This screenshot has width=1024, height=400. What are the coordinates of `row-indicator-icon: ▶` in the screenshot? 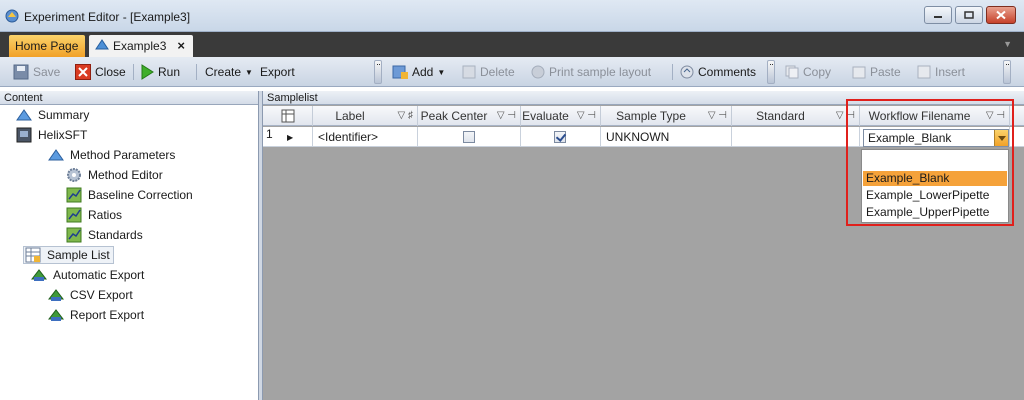 It's located at (290, 137).